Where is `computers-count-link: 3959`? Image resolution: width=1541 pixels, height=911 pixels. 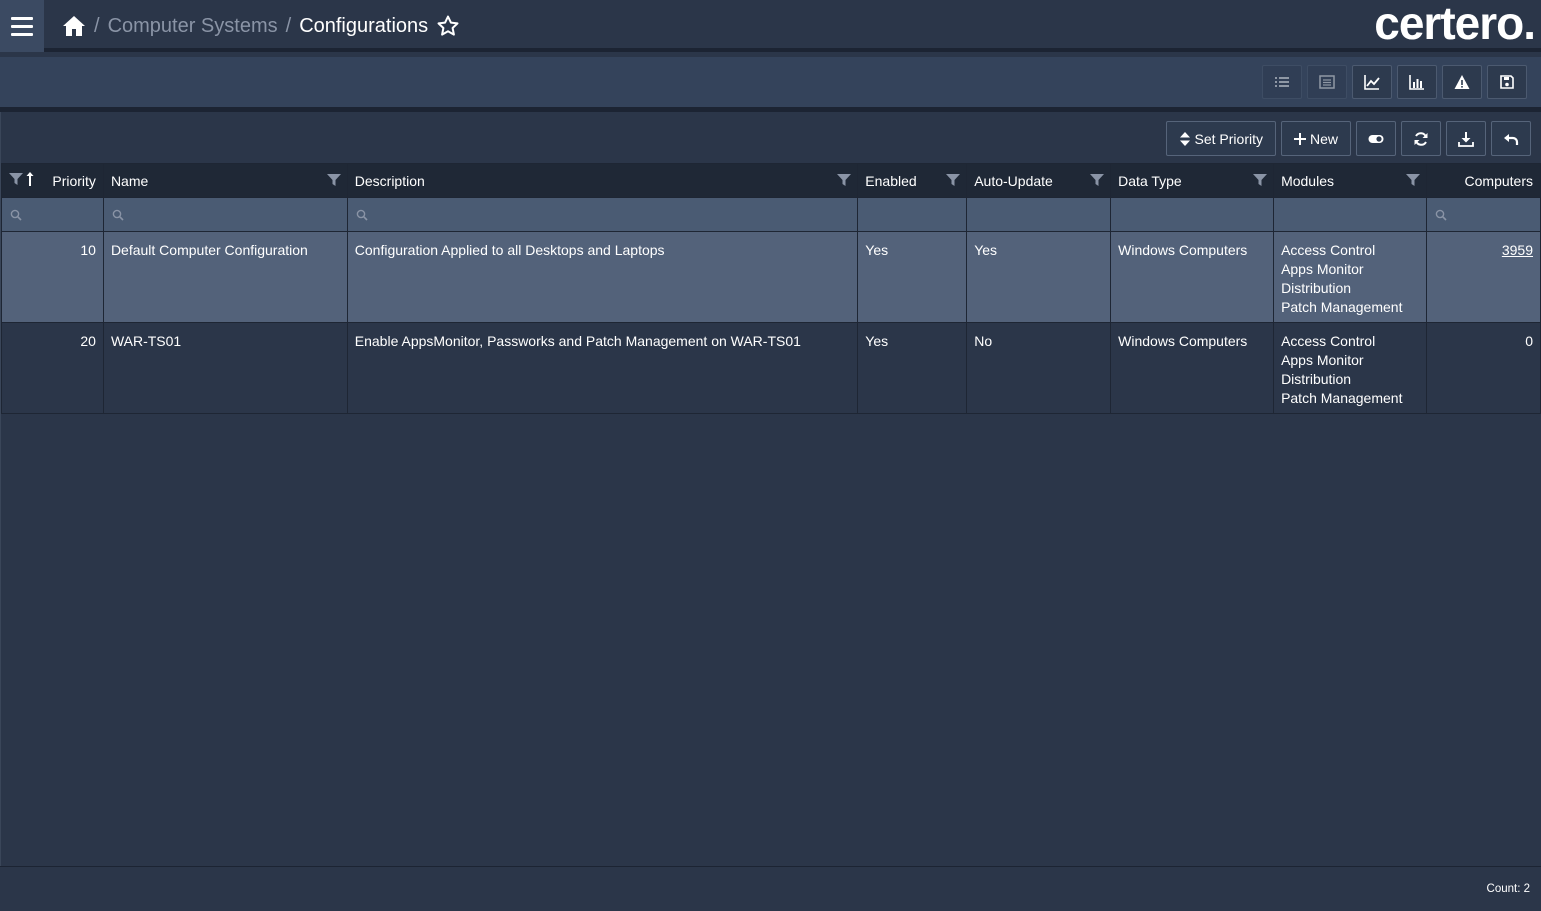
computers-count-link: 3959 is located at coordinates (1517, 250).